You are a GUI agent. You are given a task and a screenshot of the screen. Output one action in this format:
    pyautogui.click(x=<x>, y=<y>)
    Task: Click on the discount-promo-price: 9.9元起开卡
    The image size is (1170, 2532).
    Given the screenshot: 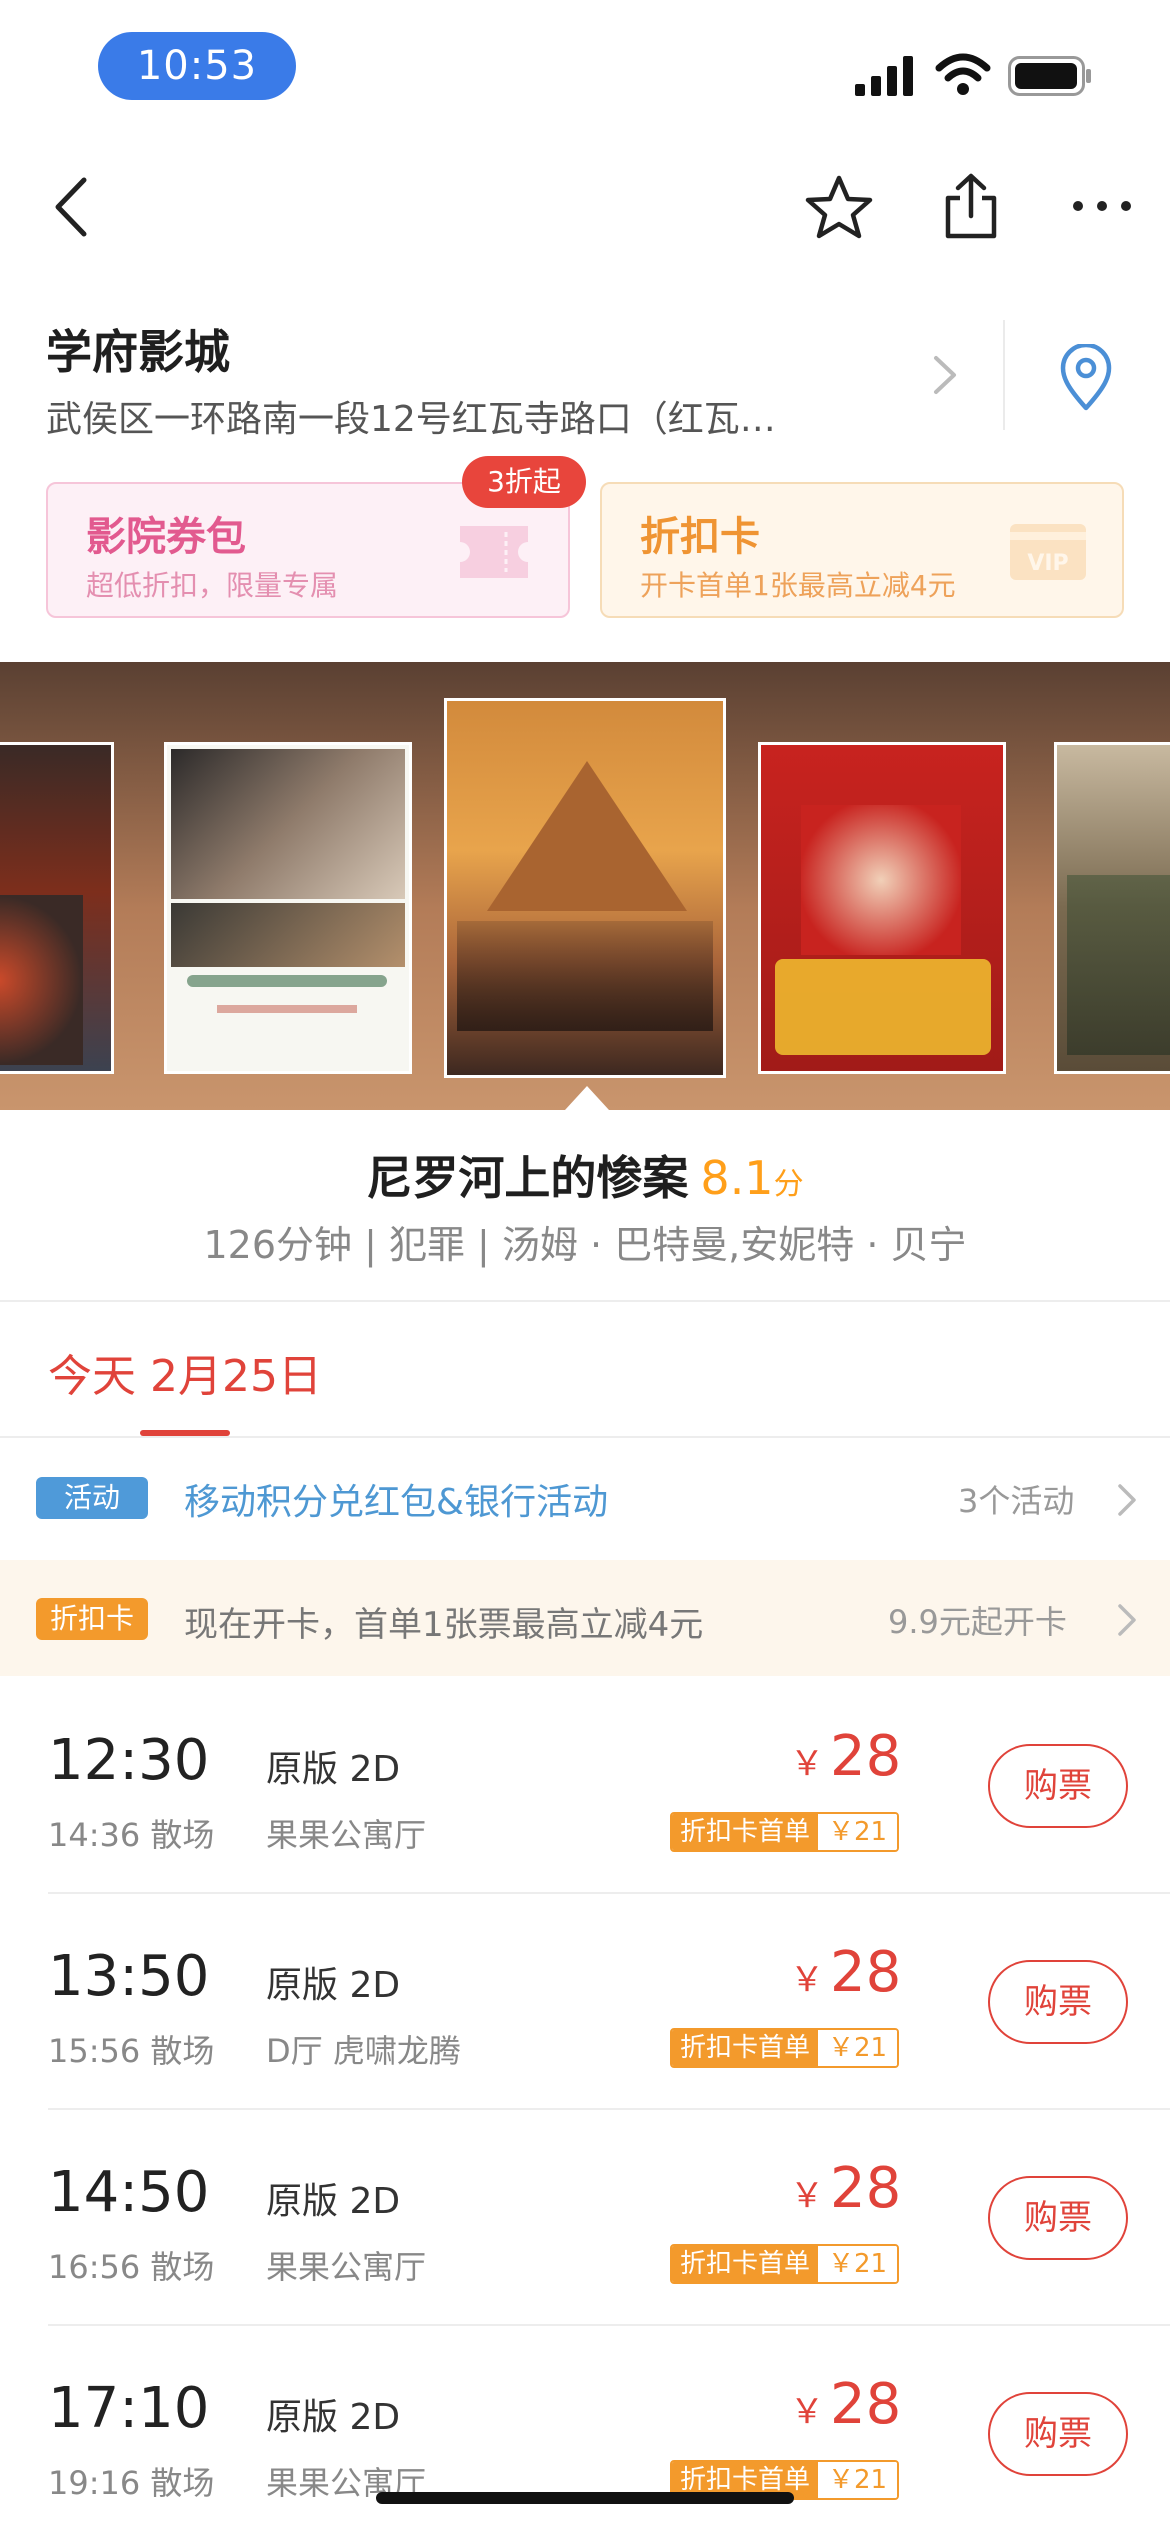 What is the action you would take?
    pyautogui.click(x=977, y=1620)
    